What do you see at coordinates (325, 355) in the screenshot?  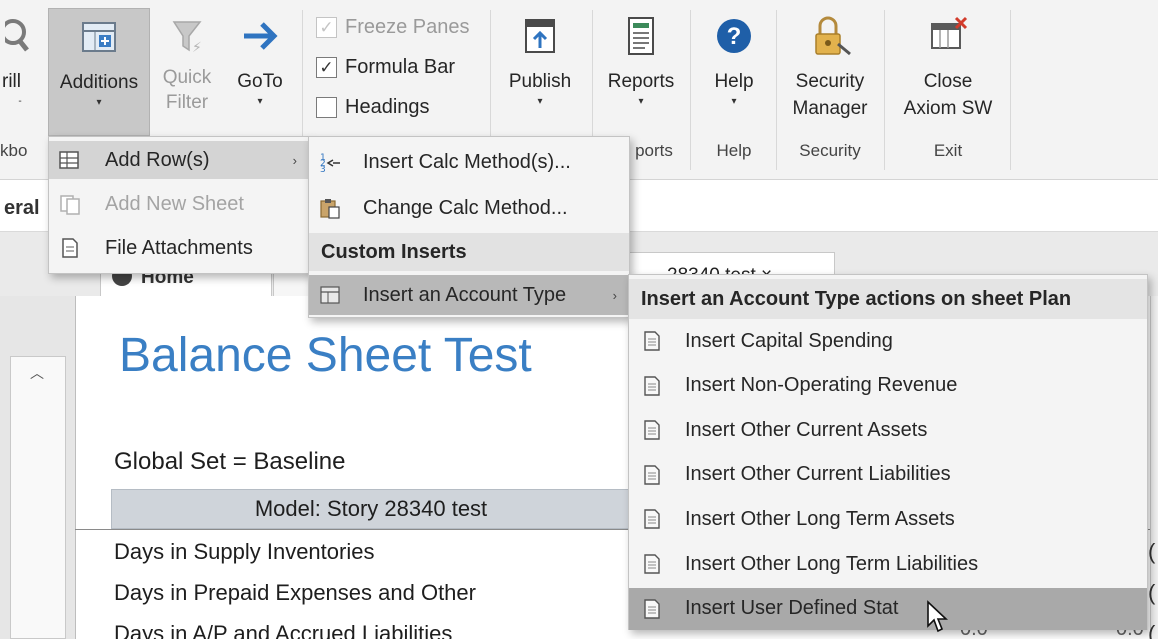 I see `page-title: Balance Sheet Test` at bounding box center [325, 355].